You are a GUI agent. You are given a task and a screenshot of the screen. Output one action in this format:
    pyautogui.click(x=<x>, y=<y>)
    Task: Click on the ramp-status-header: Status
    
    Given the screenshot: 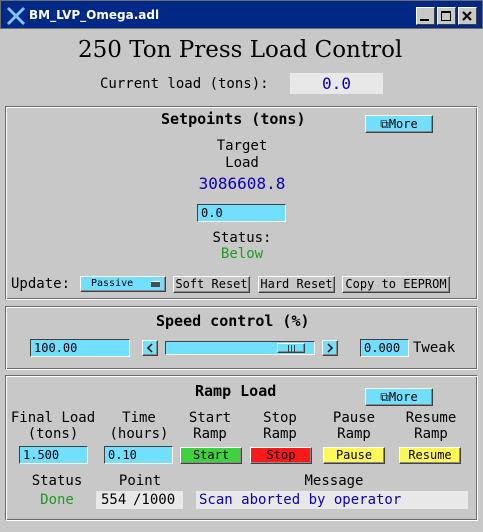 What is the action you would take?
    pyautogui.click(x=57, y=481)
    